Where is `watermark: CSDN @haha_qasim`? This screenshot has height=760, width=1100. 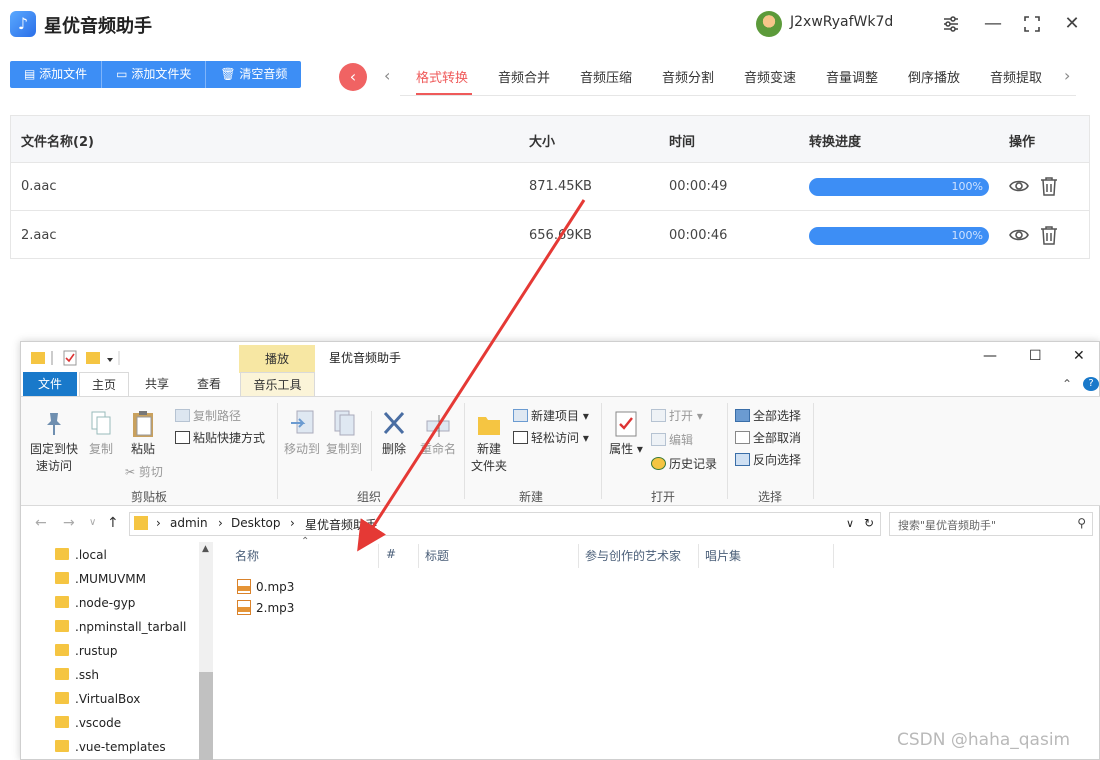 watermark: CSDN @haha_qasim is located at coordinates (984, 740).